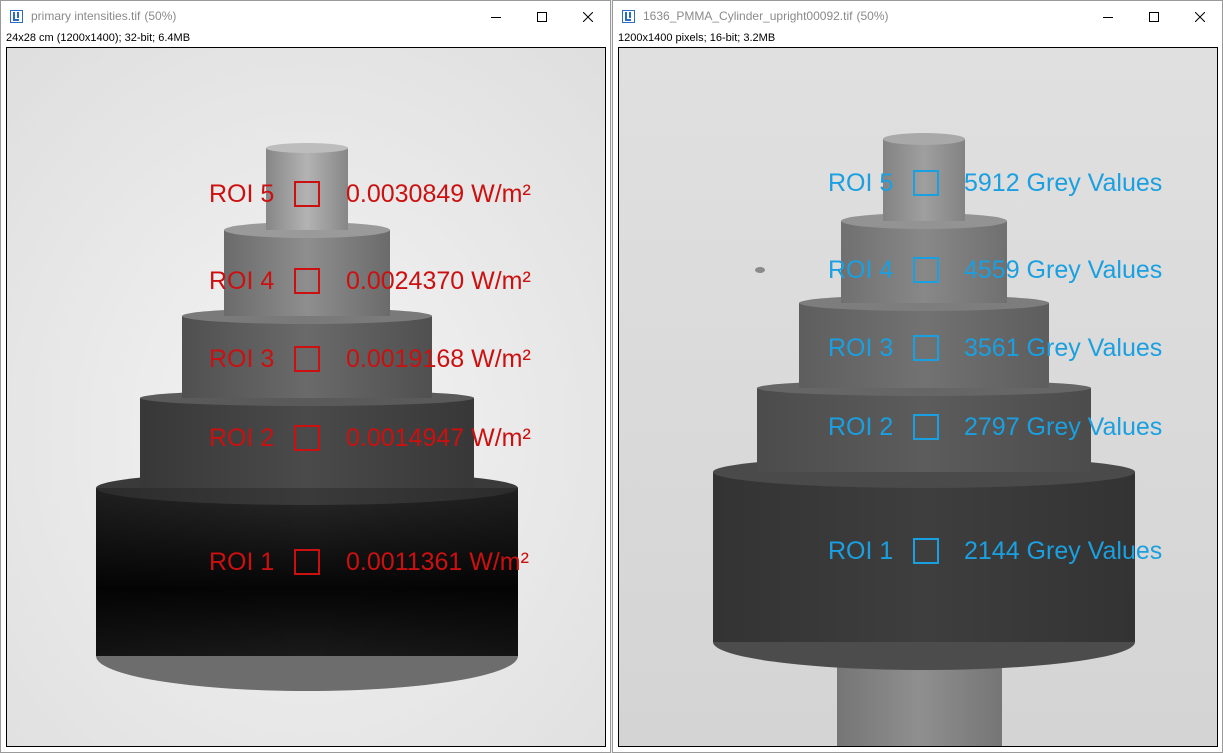 Image resolution: width=1223 pixels, height=753 pixels. I want to click on roi-value-3: 0.0019168 W/m², so click(438, 359).